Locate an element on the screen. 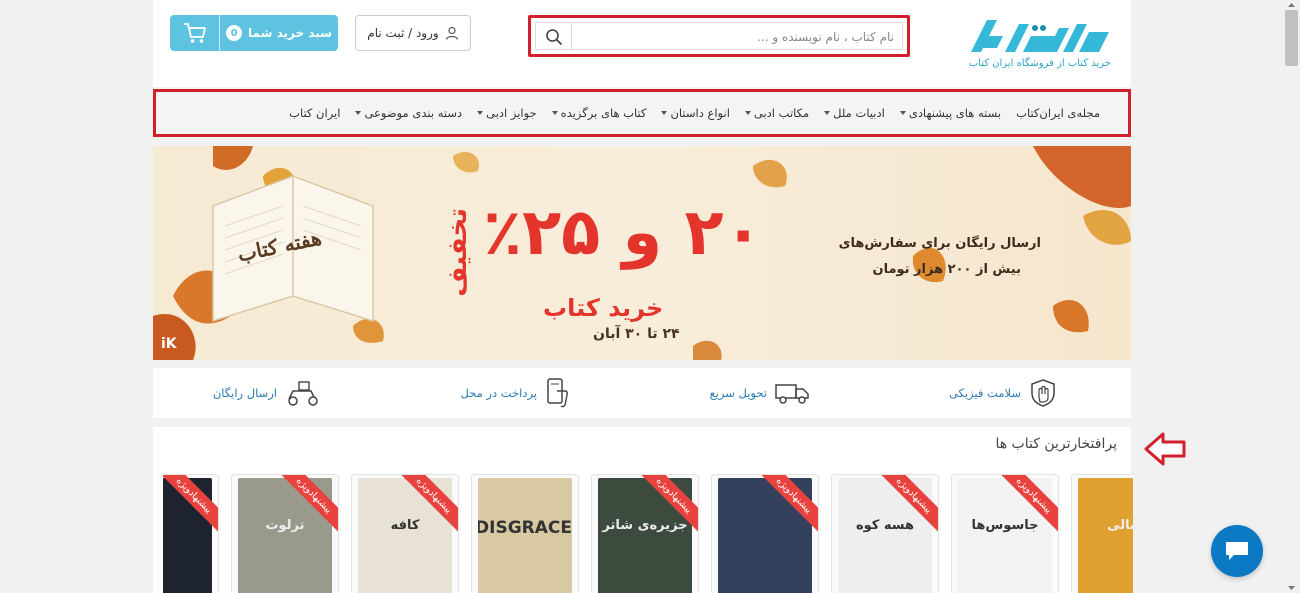  logo-mark-icon is located at coordinates (1040, 36).